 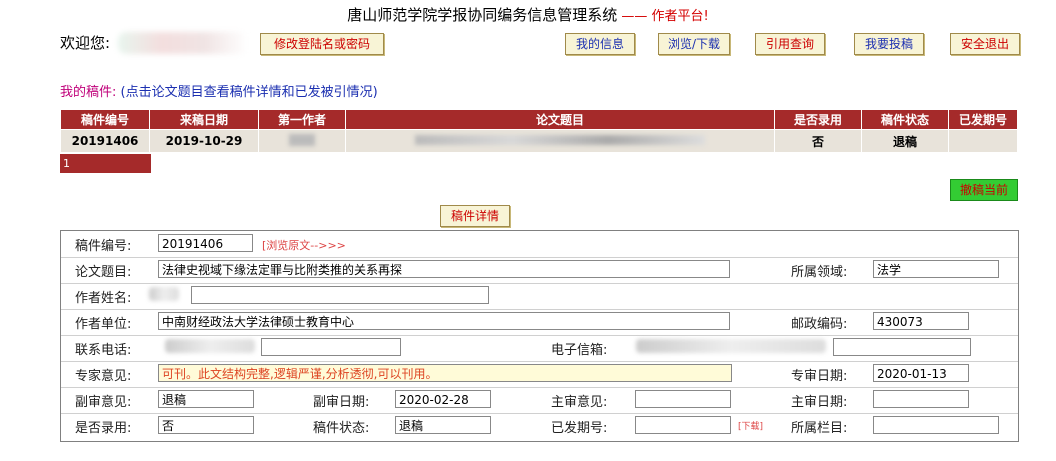 What do you see at coordinates (889, 44) in the screenshot?
I see `nav-submit-paper: 我要投稿` at bounding box center [889, 44].